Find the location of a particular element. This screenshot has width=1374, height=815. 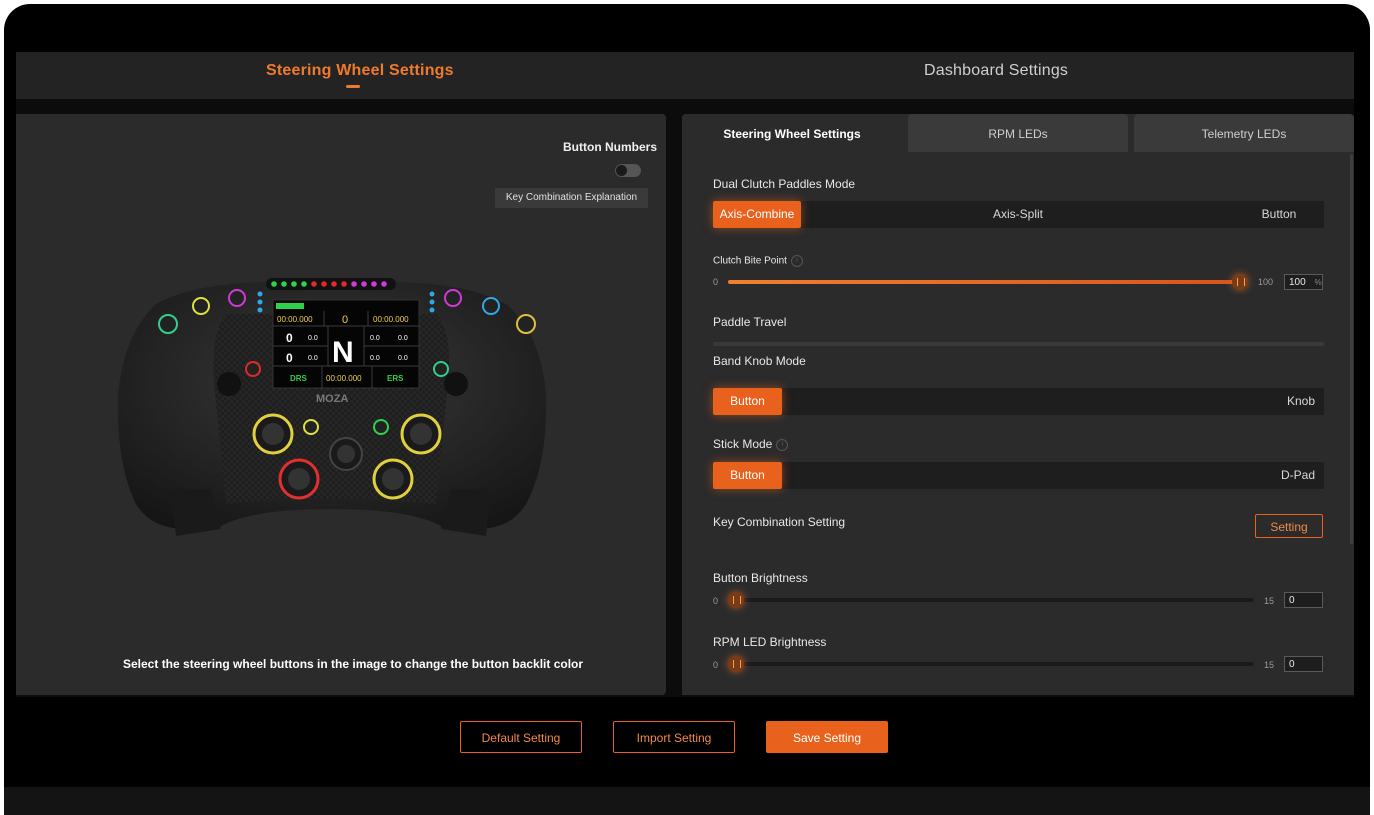

band-knob-segmented-control: Button Knob is located at coordinates (1018, 401).